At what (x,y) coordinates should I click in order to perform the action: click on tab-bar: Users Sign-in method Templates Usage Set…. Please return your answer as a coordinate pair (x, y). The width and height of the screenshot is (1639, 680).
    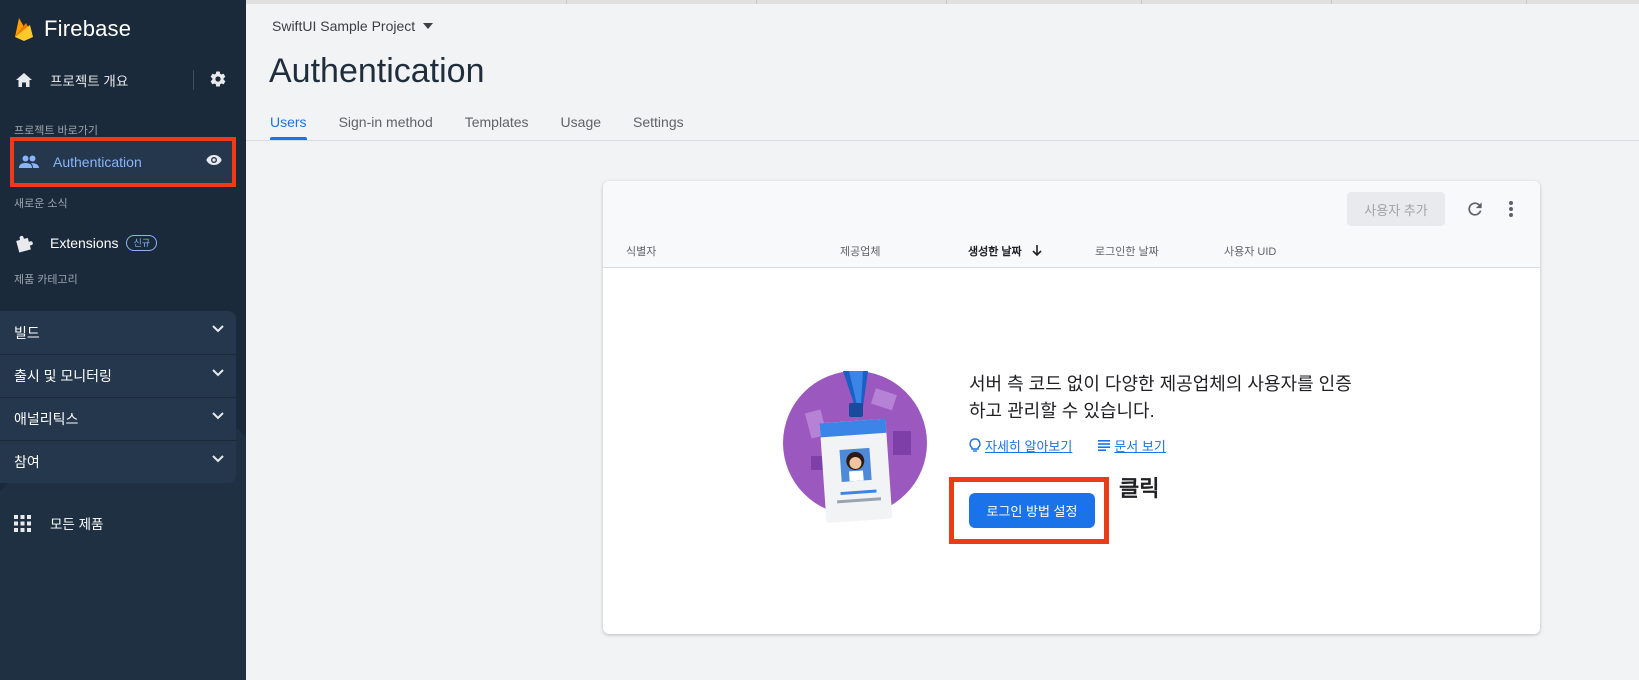
    Looking at the image, I should click on (493, 123).